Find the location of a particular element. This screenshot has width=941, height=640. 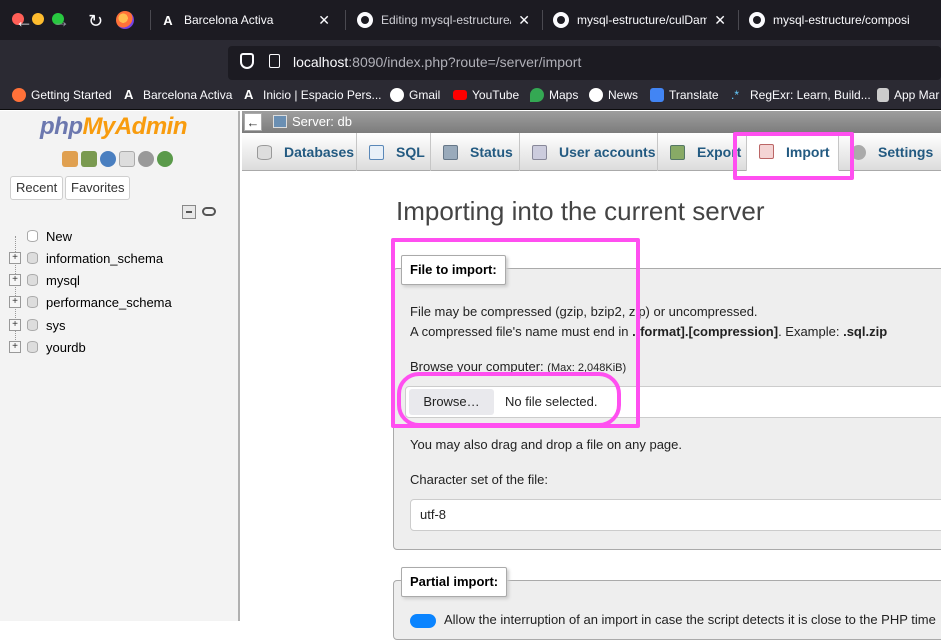

reload-icon is located at coordinates (165, 159).